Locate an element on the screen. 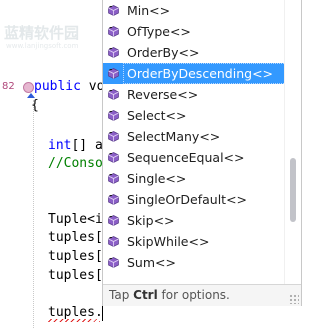  watermark-url: www.lanjingsoft.com is located at coordinates (42, 46).